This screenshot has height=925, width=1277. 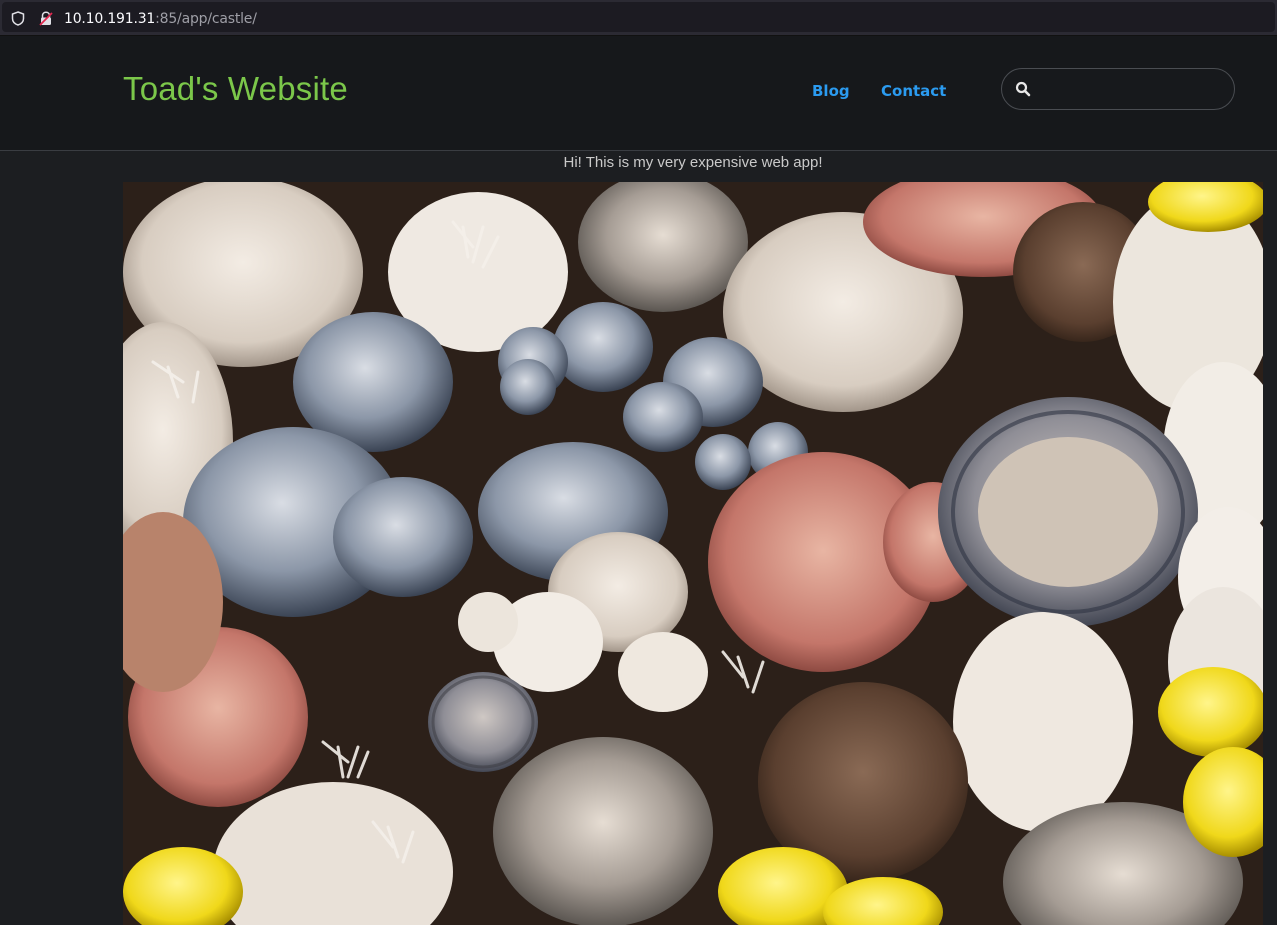 What do you see at coordinates (46, 18) in the screenshot?
I see `lock-icon` at bounding box center [46, 18].